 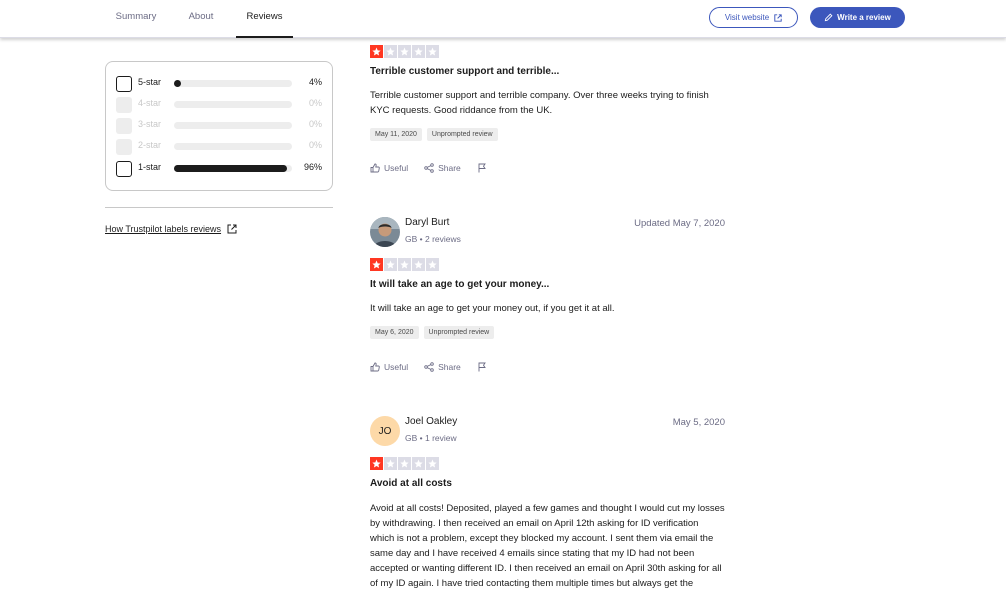 I want to click on review-title: Avoid at all costs, so click(x=547, y=483).